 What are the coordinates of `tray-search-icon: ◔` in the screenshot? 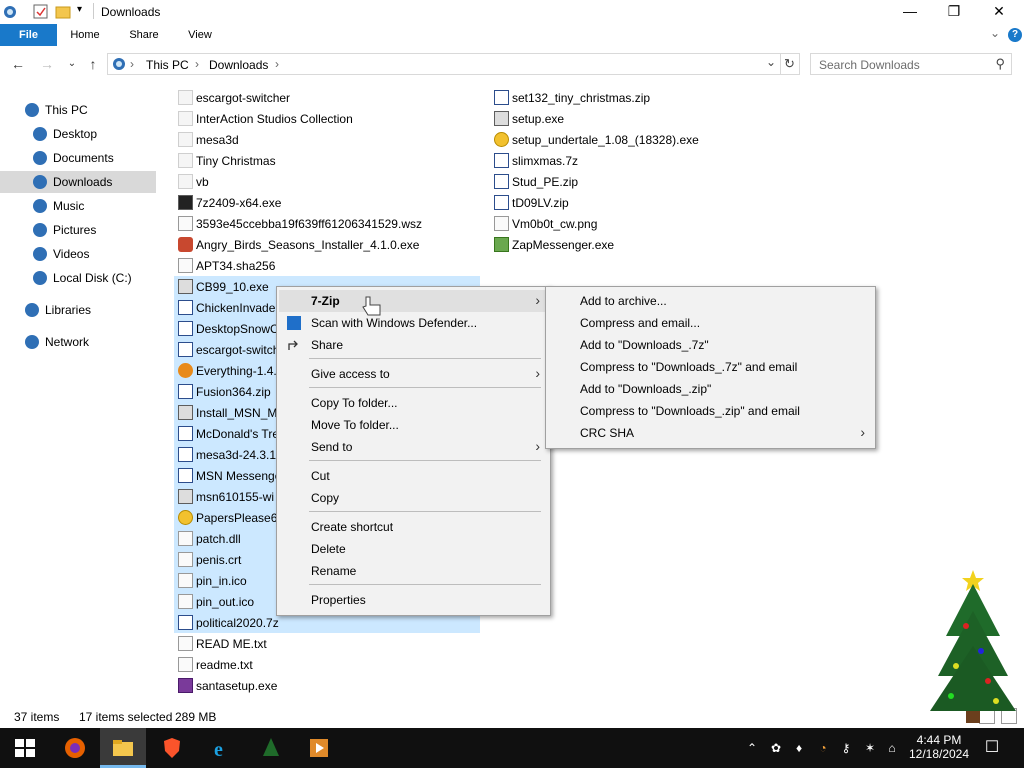 It's located at (823, 748).